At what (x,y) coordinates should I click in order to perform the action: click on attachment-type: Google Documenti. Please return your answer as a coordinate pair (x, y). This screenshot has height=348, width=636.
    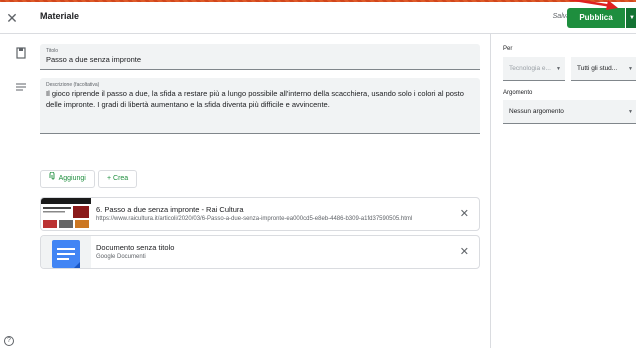
    Looking at the image, I should click on (121, 257).